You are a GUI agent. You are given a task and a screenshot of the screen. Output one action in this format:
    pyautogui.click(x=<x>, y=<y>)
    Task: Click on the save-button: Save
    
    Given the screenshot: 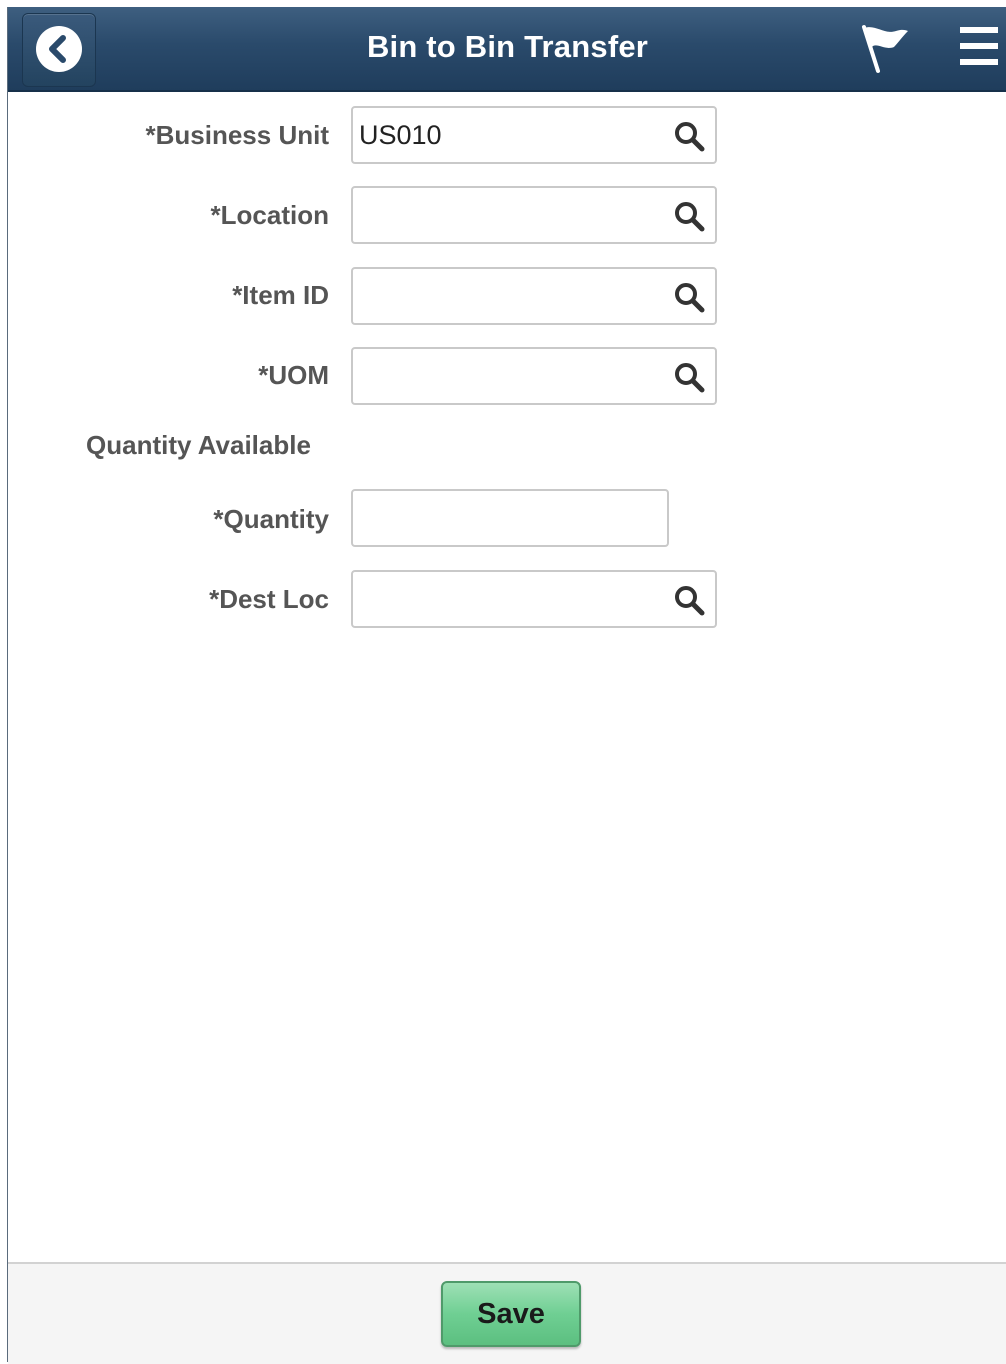 What is the action you would take?
    pyautogui.click(x=511, y=1314)
    